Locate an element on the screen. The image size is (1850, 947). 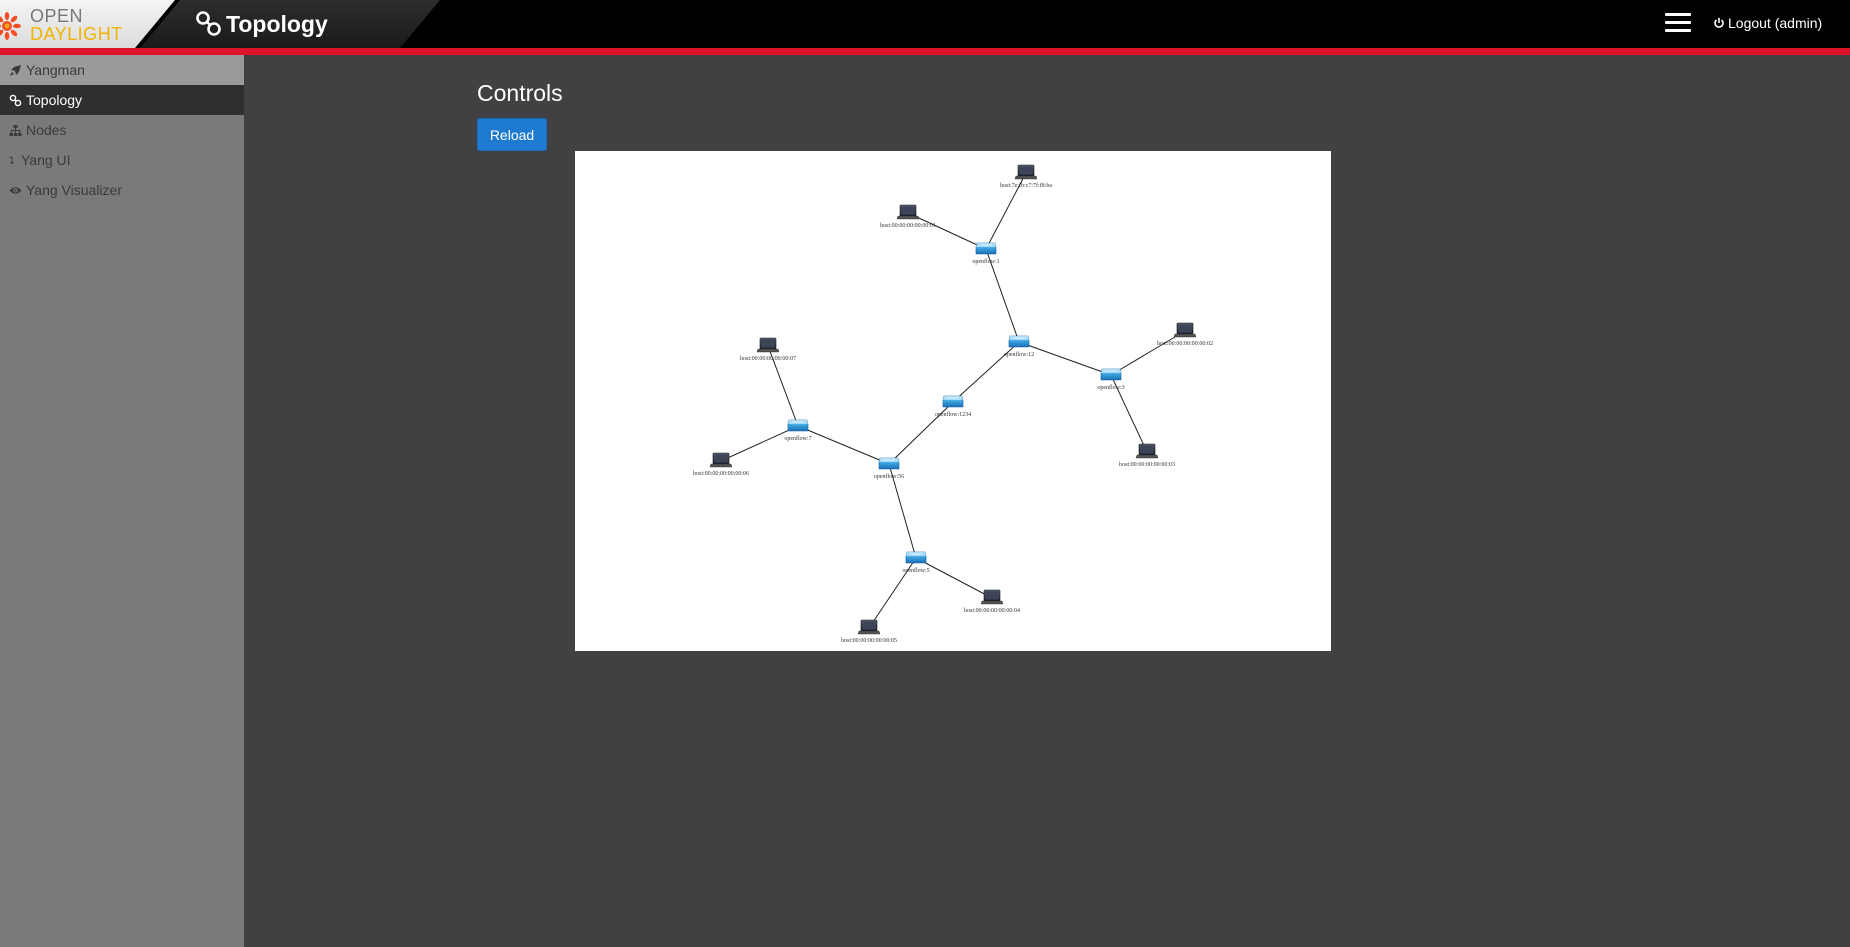
host-node: host:00:00:00:00:00:06 is located at coordinates (721, 464).